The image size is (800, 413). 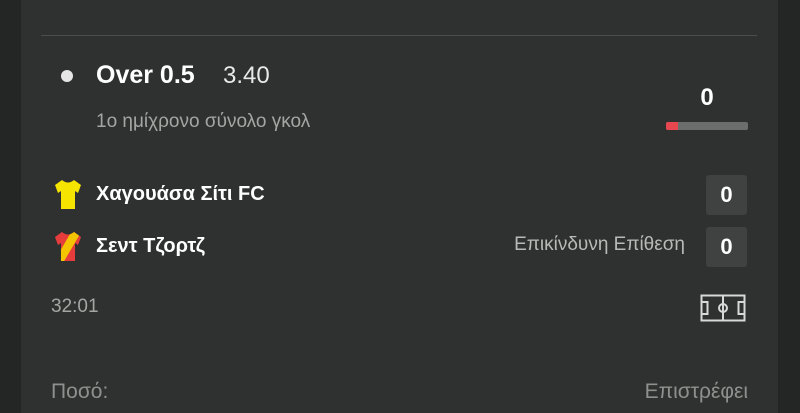 What do you see at coordinates (707, 126) in the screenshot?
I see `progress-bar` at bounding box center [707, 126].